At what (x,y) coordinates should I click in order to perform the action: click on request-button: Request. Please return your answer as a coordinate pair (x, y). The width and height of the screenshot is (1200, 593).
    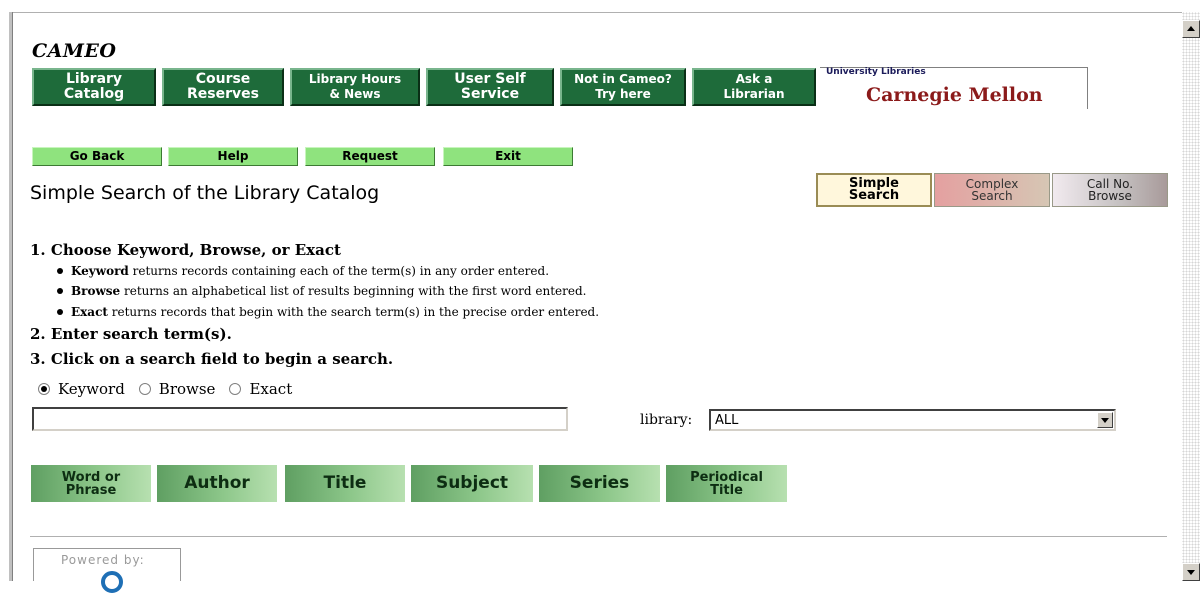
    Looking at the image, I should click on (370, 156).